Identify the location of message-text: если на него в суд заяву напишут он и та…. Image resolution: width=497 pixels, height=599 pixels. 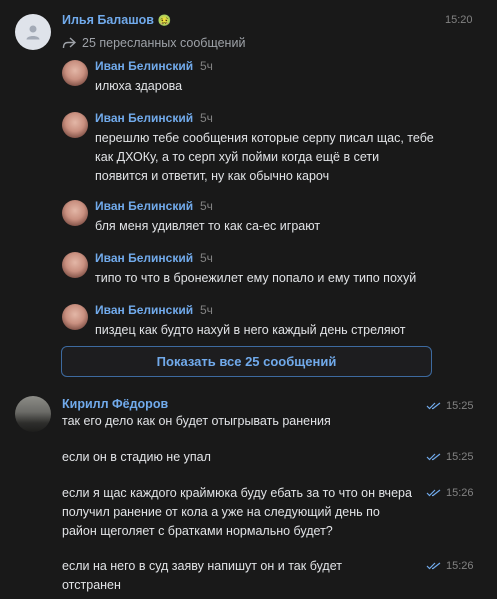
(202, 575).